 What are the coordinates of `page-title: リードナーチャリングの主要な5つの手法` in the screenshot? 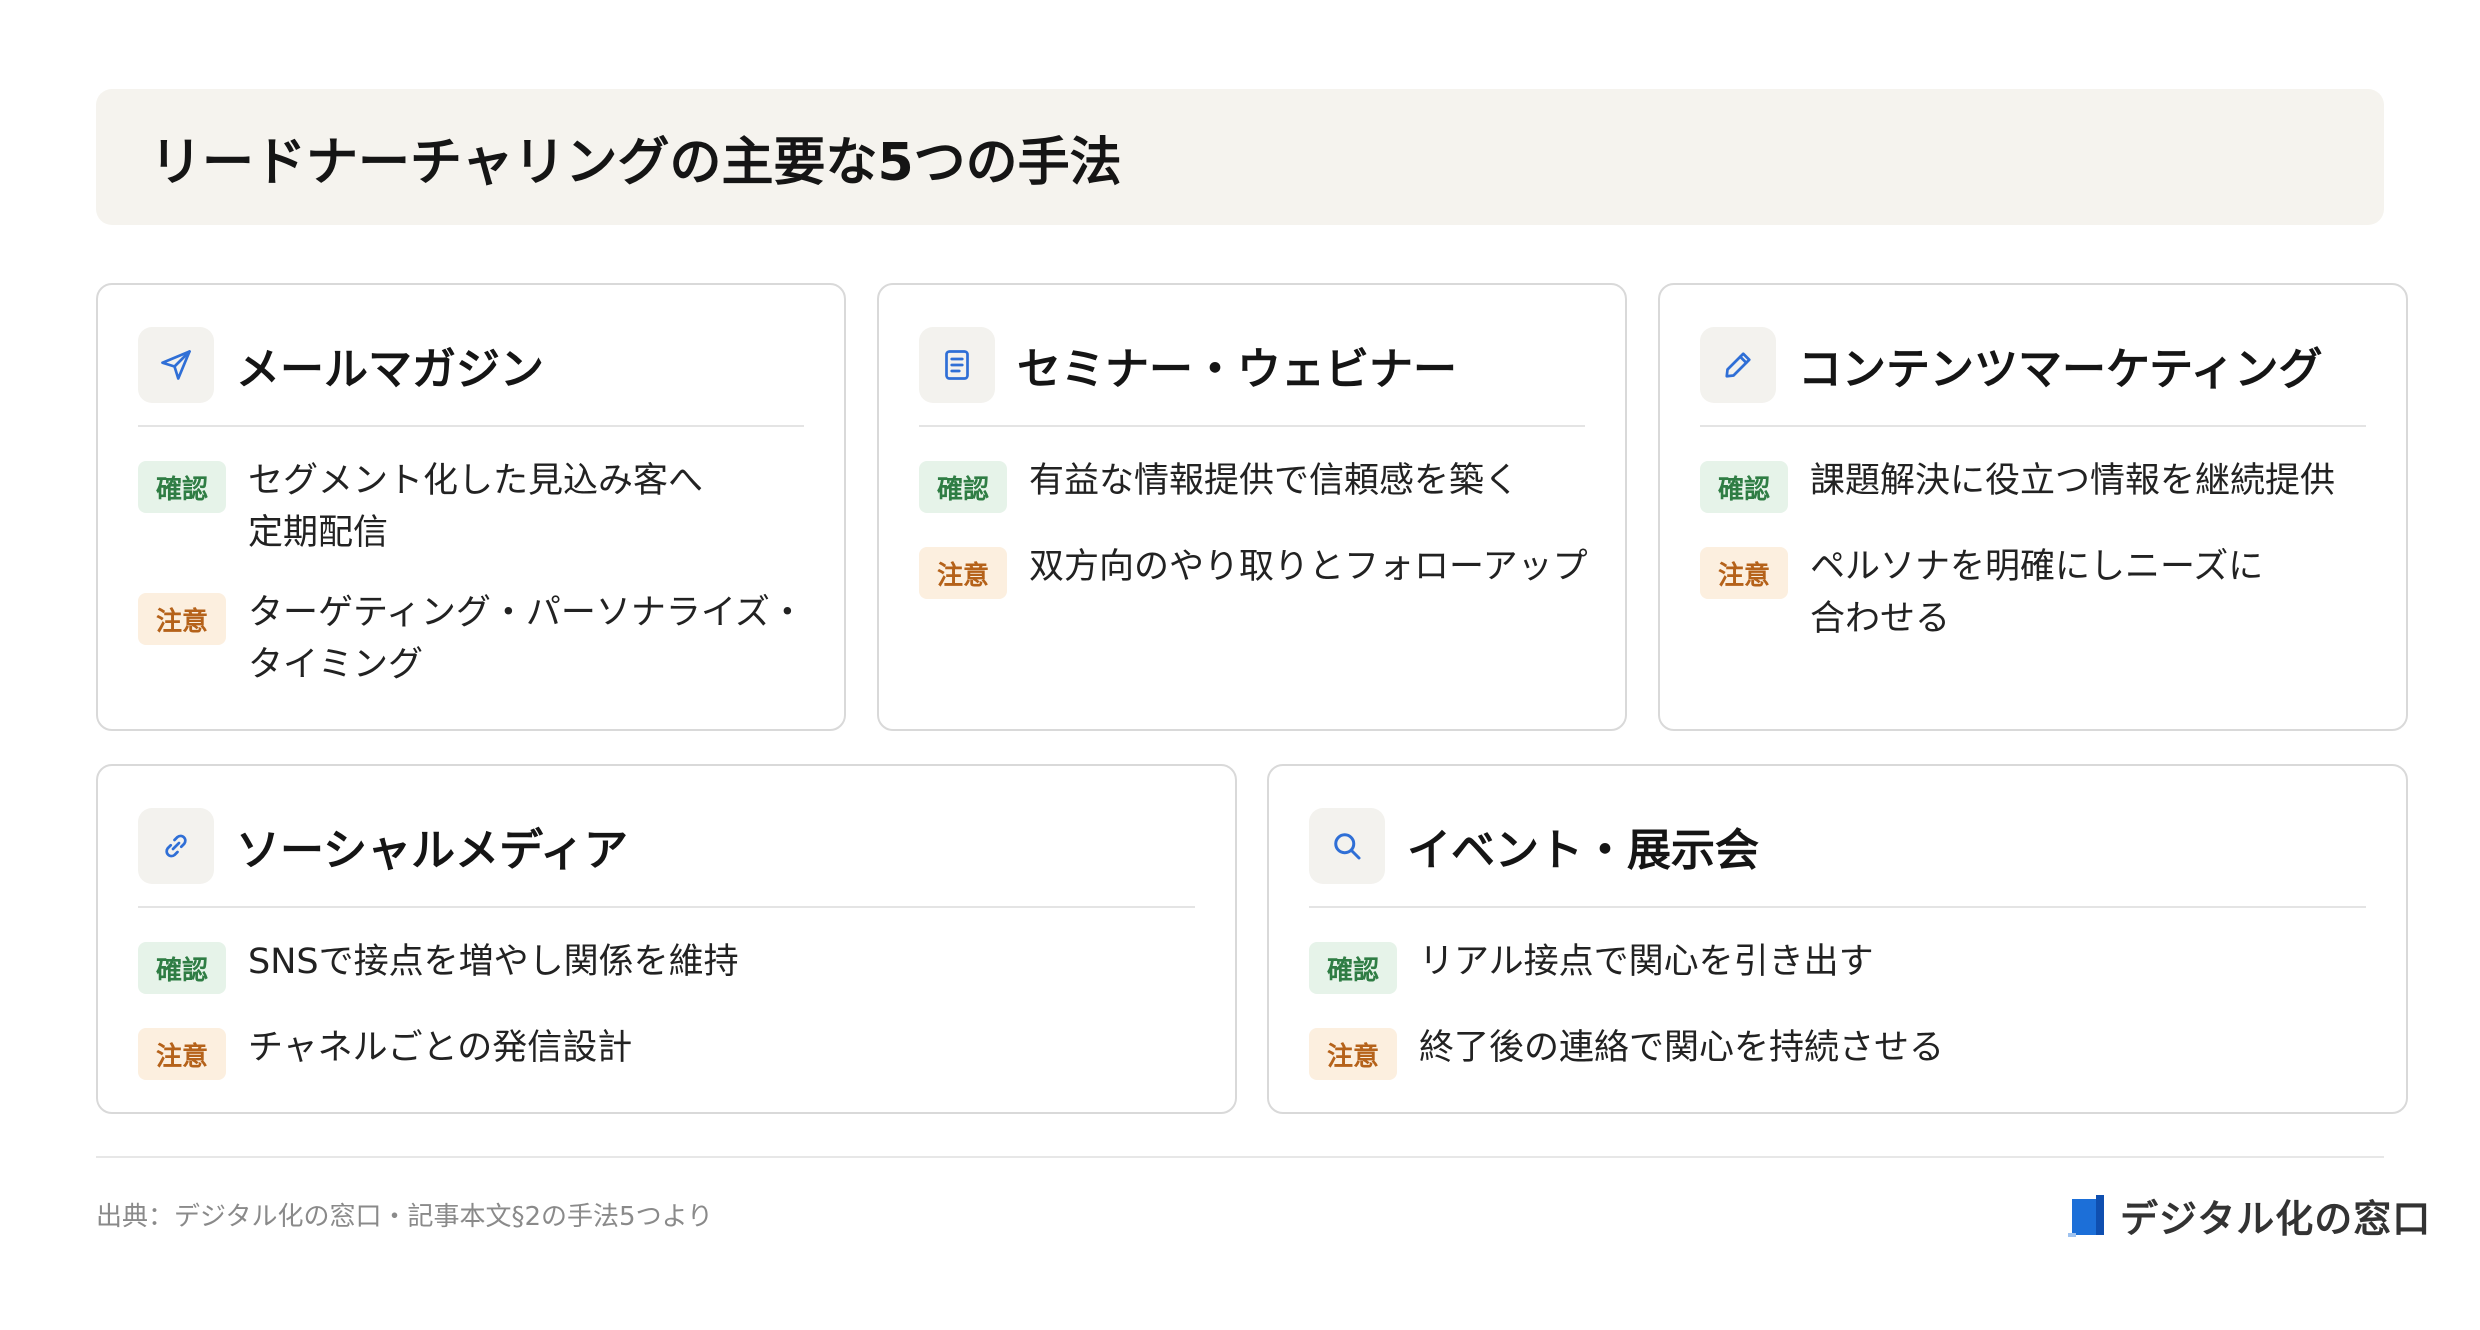 It's located at (636, 162).